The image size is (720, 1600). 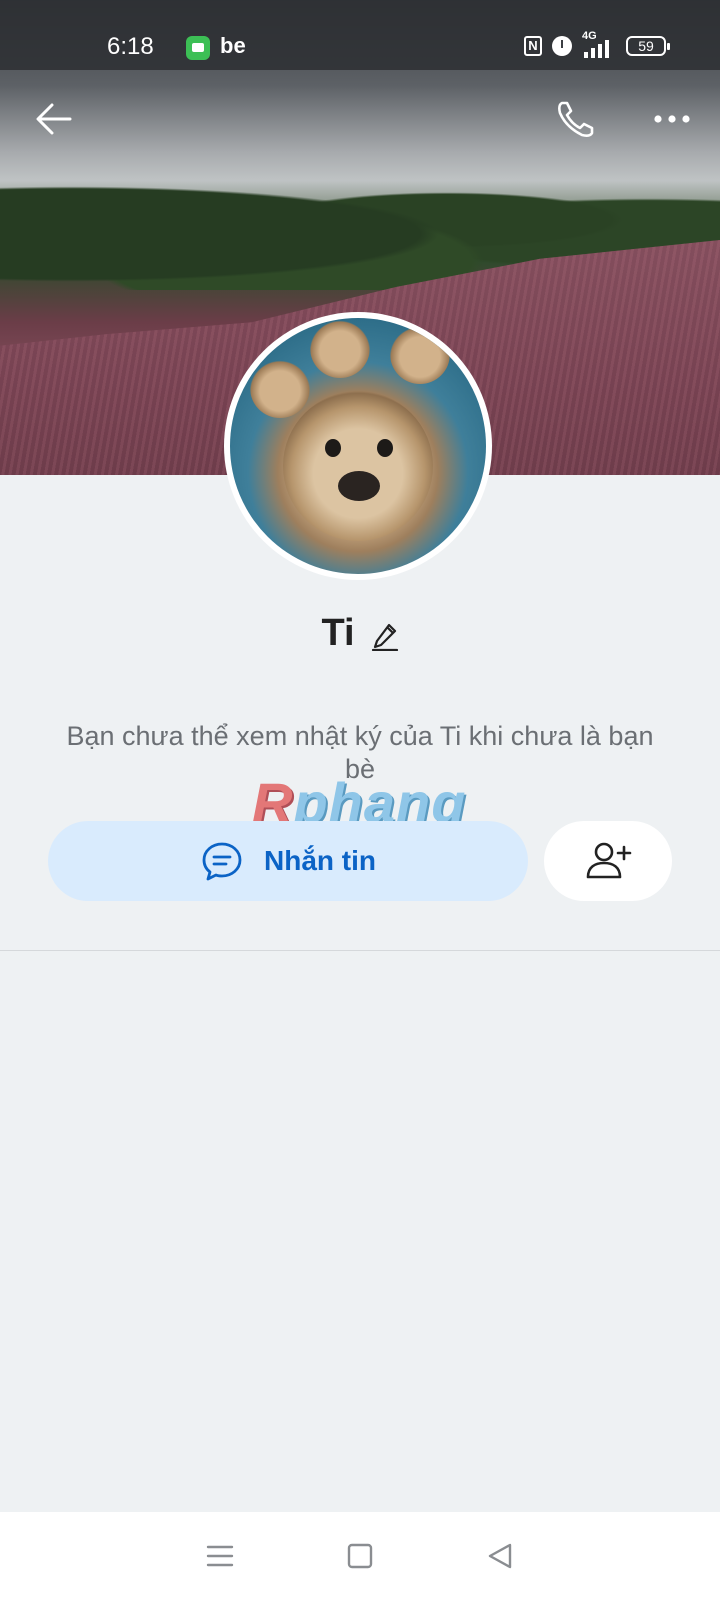 I want to click on call-button, so click(x=576, y=119).